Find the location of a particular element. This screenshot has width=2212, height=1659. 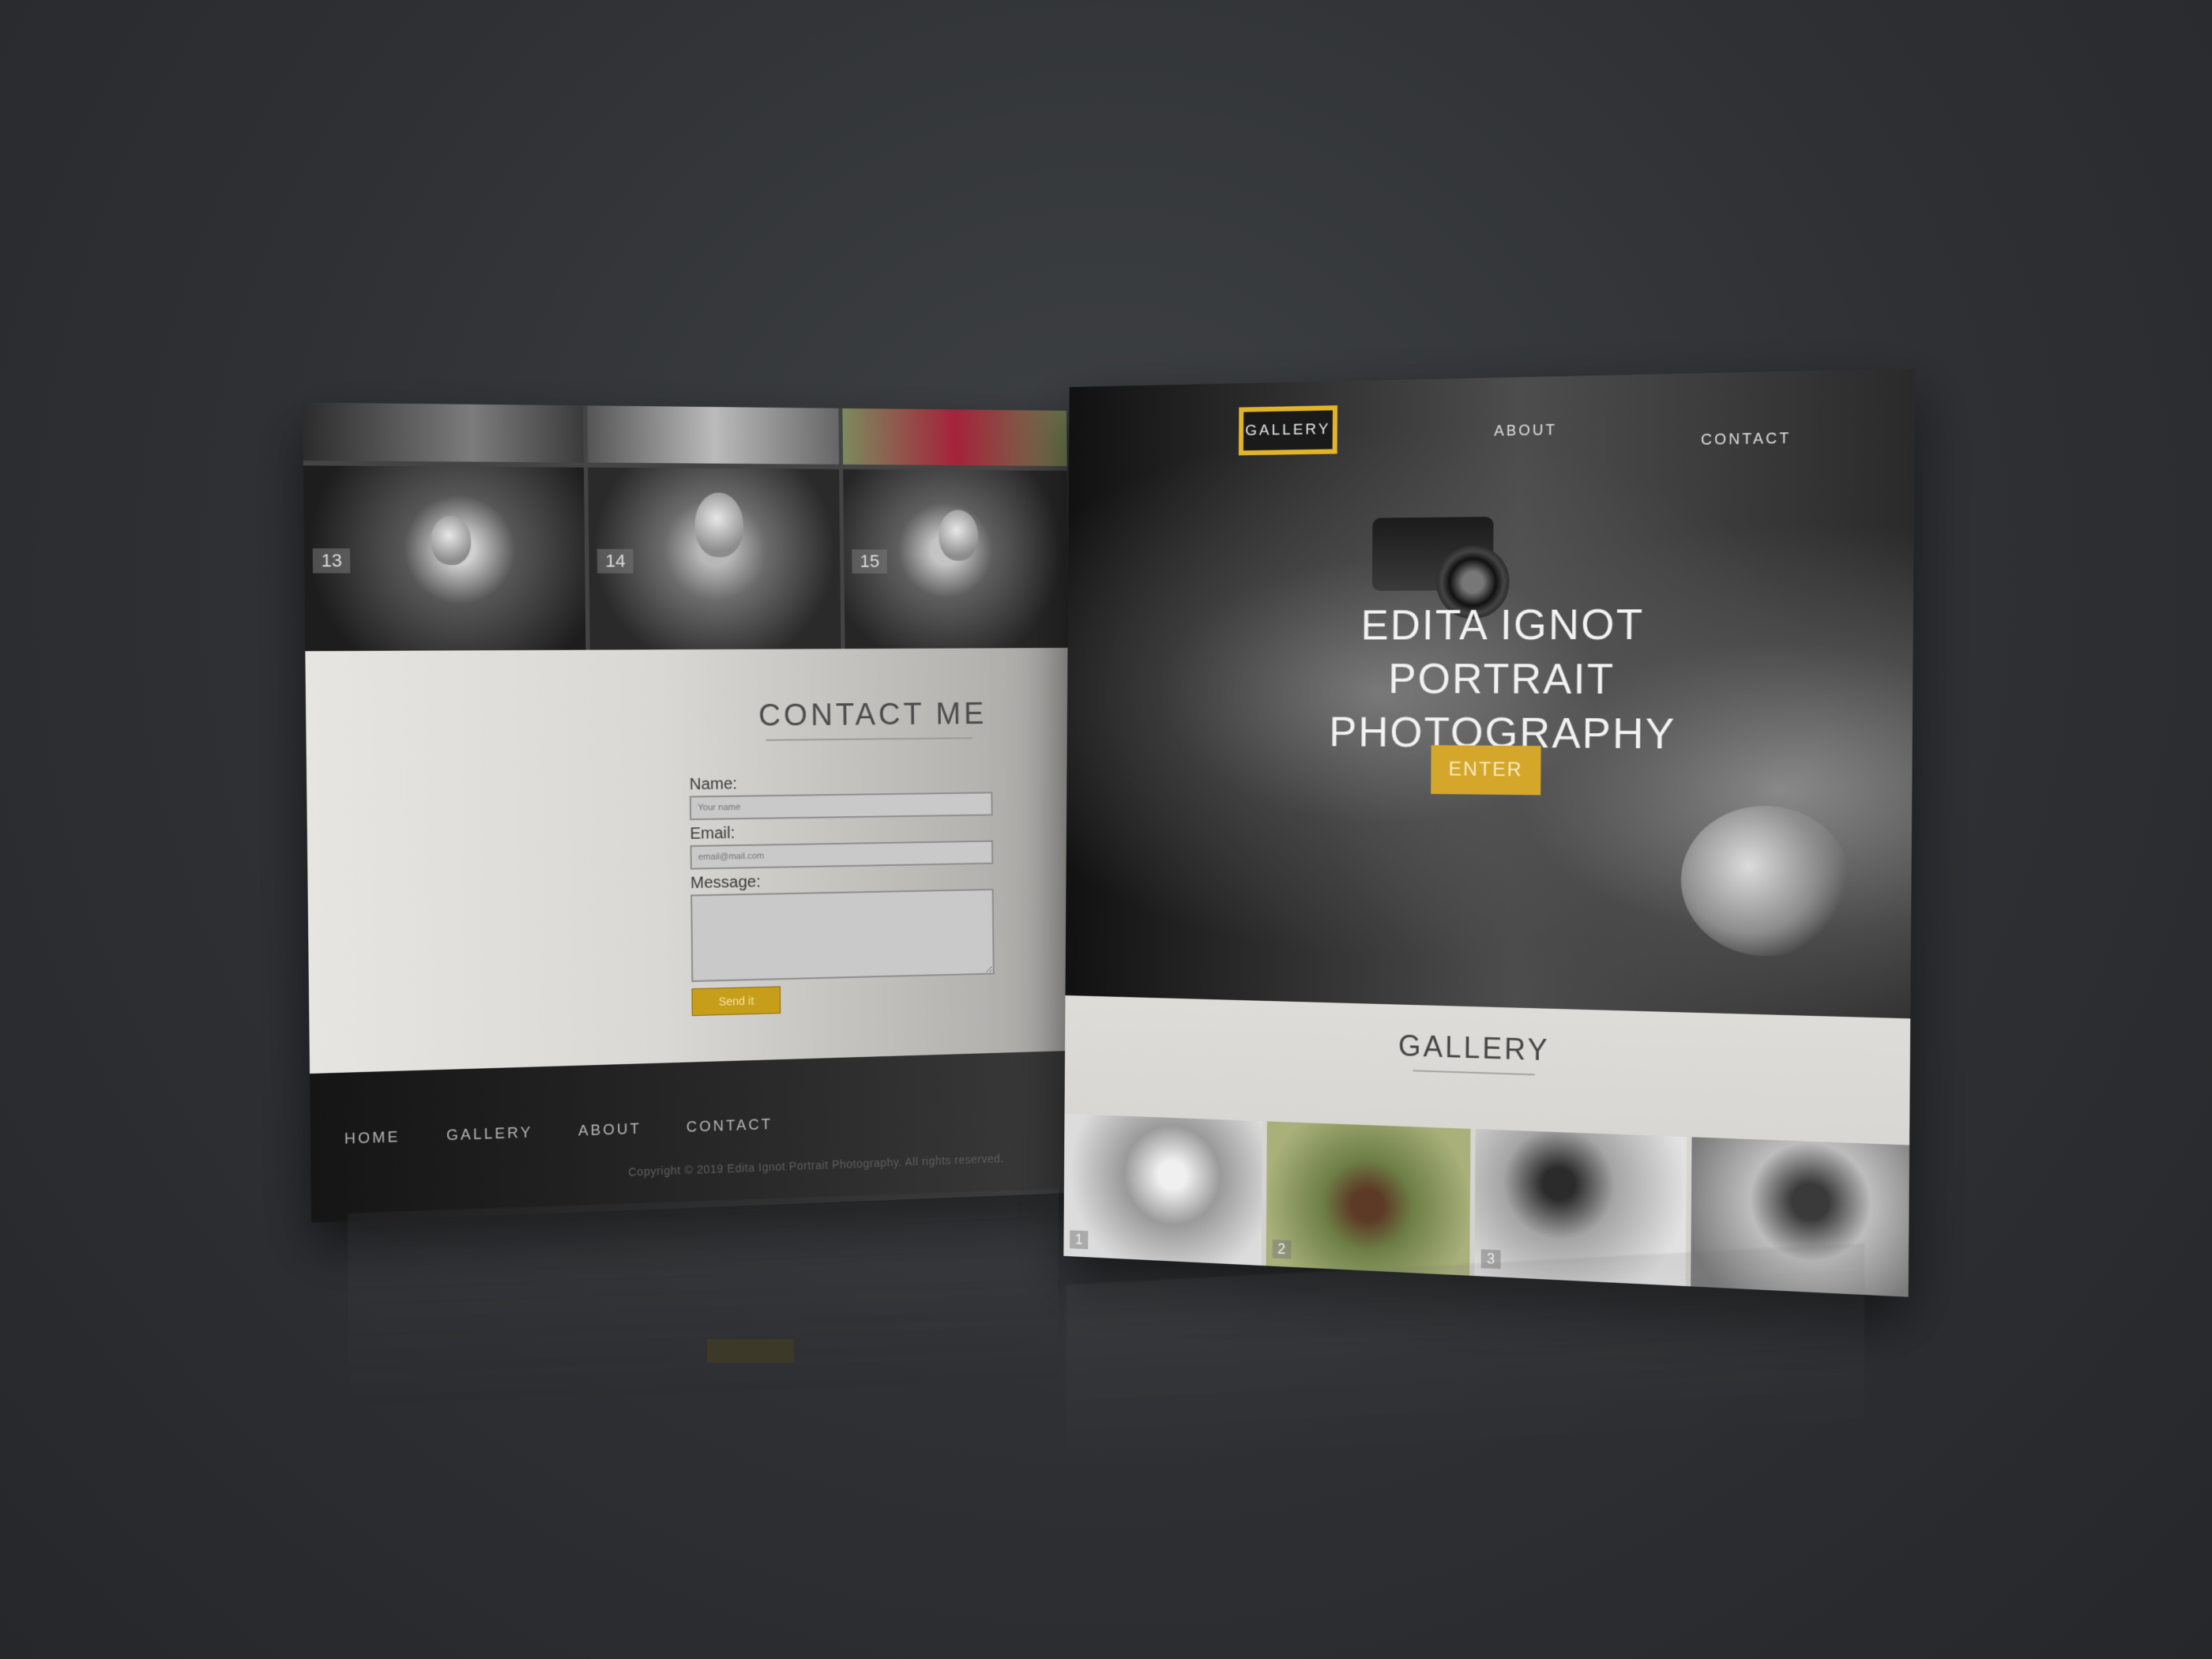

thumb-number: 13 is located at coordinates (332, 560).